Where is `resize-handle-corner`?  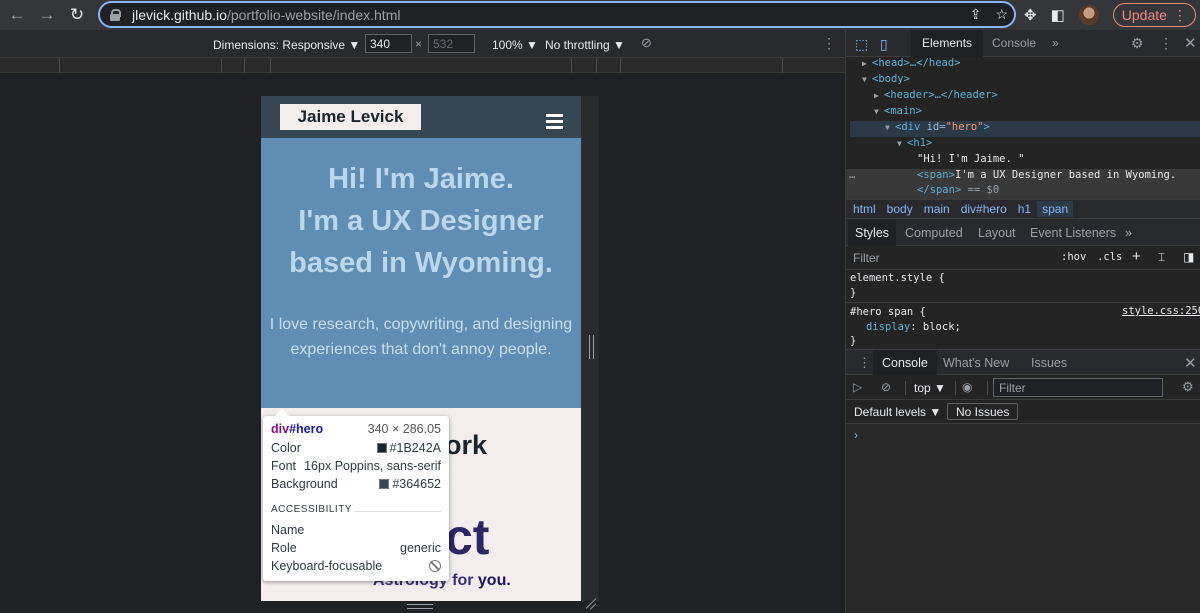 resize-handle-corner is located at coordinates (590, 604).